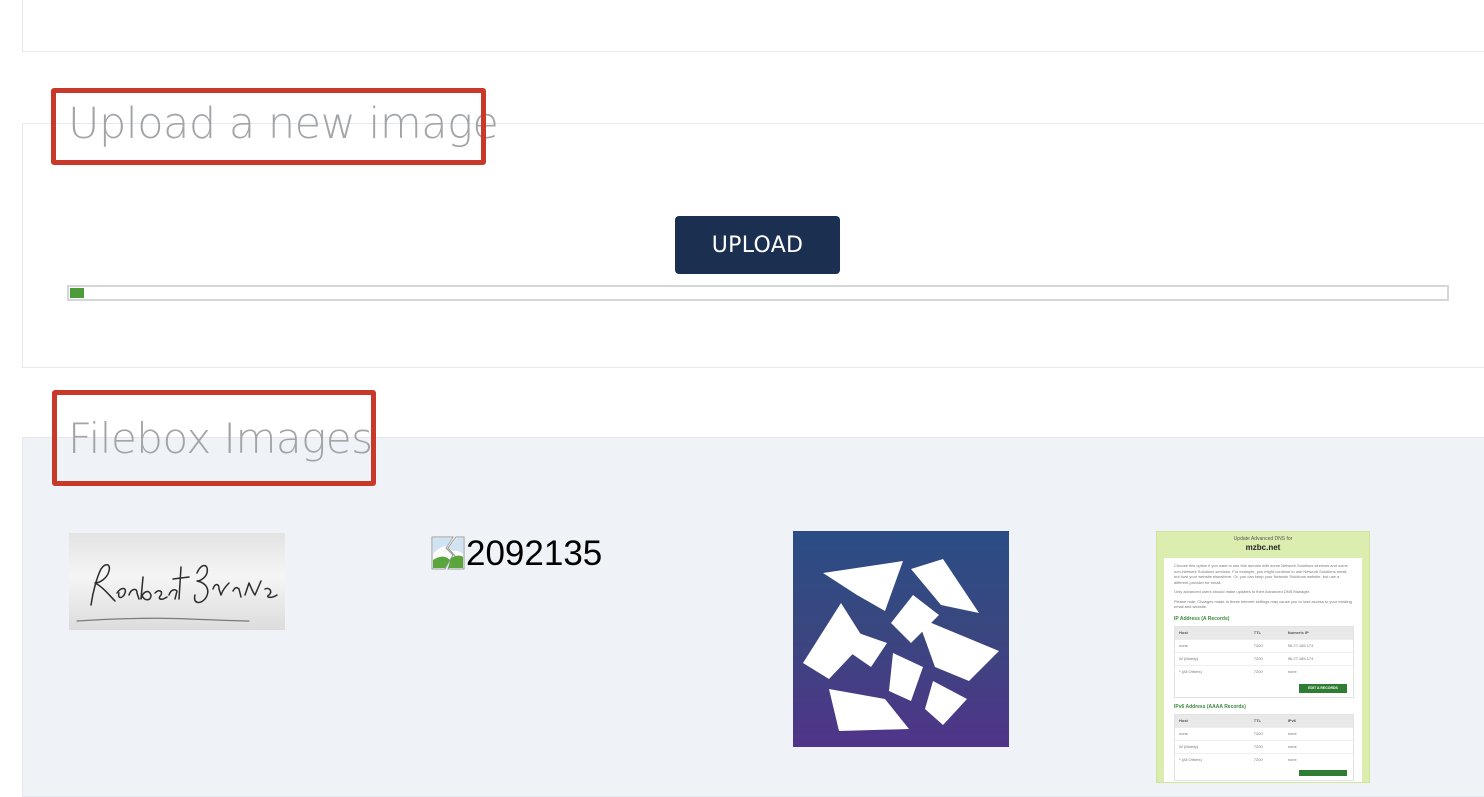  I want to click on signature-image-thumbnail, so click(177, 581).